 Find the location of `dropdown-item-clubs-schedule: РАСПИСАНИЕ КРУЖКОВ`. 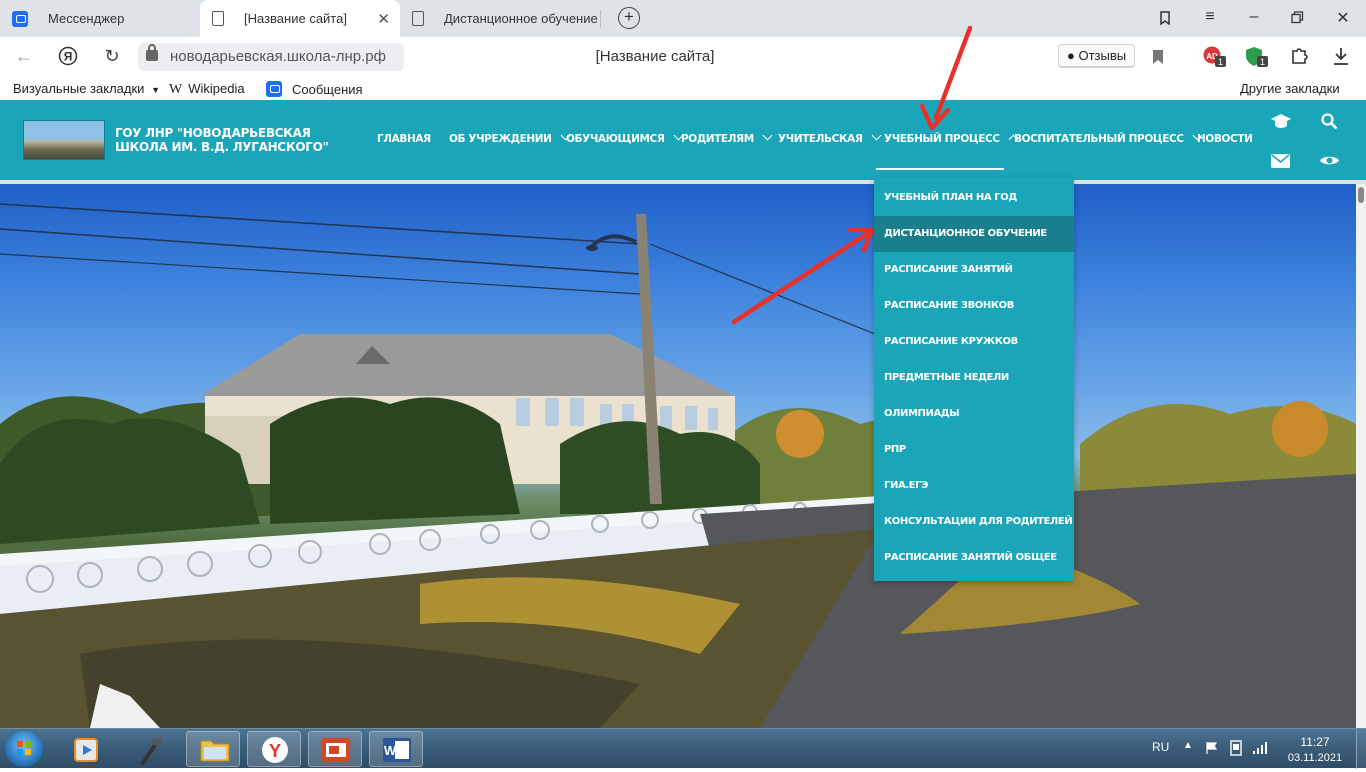

dropdown-item-clubs-schedule: РАСПИСАНИЕ КРУЖКОВ is located at coordinates (974, 342).